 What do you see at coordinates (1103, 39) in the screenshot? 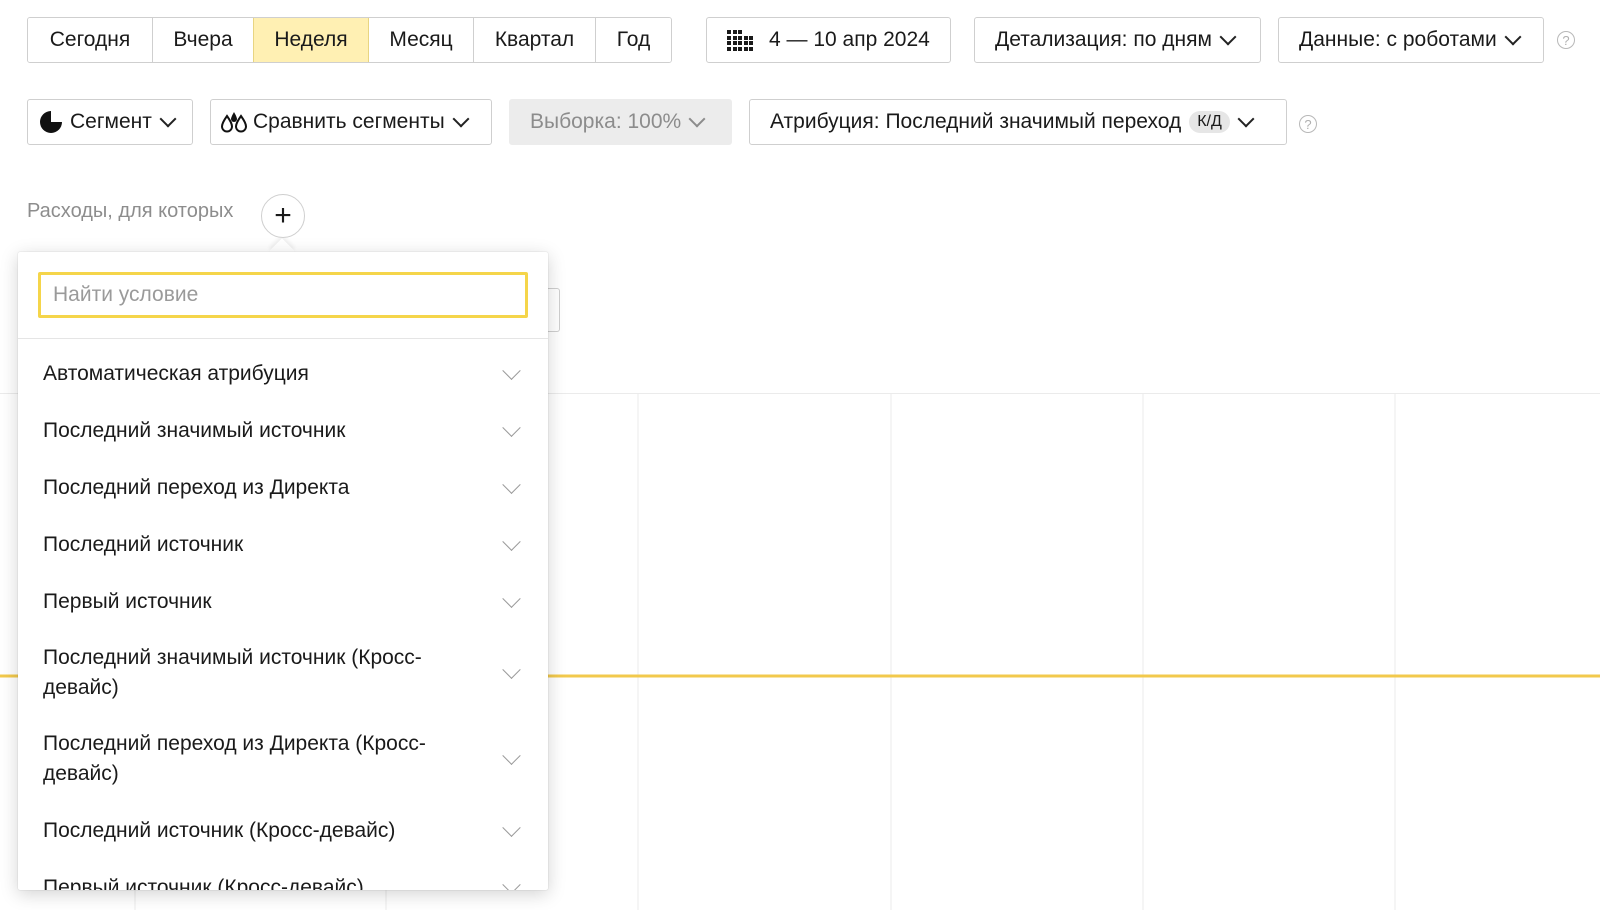
I see `detail-label: Детализация: по дням` at bounding box center [1103, 39].